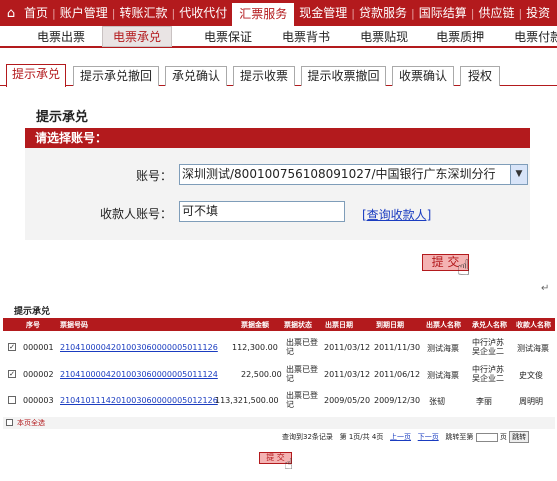 This screenshot has width=557, height=481. Describe the element at coordinates (397, 400) in the screenshot. I see `row-due-date: 2009/12/30` at that location.